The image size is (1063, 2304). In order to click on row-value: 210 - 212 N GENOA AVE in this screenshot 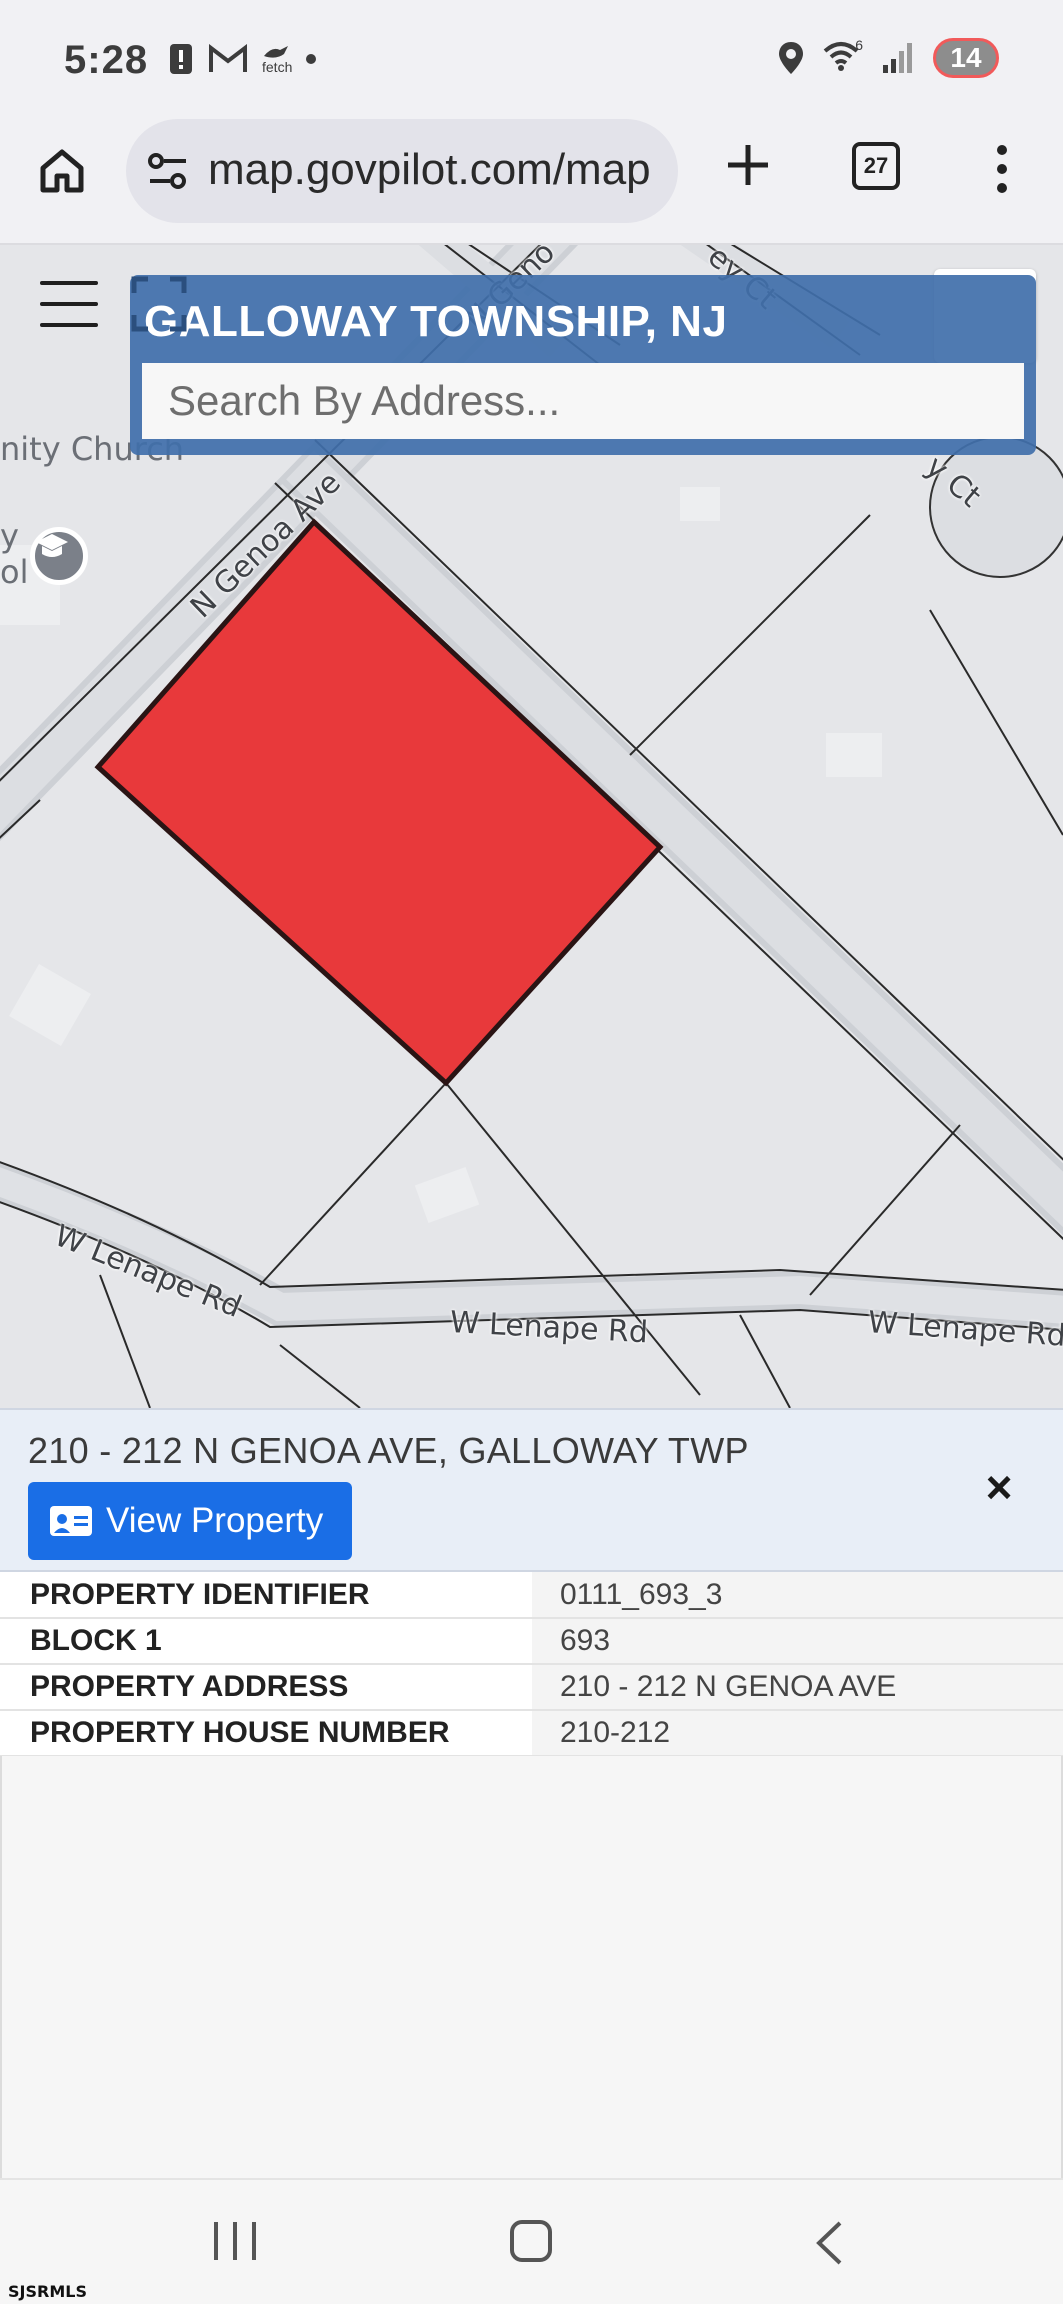, I will do `click(797, 1687)`.